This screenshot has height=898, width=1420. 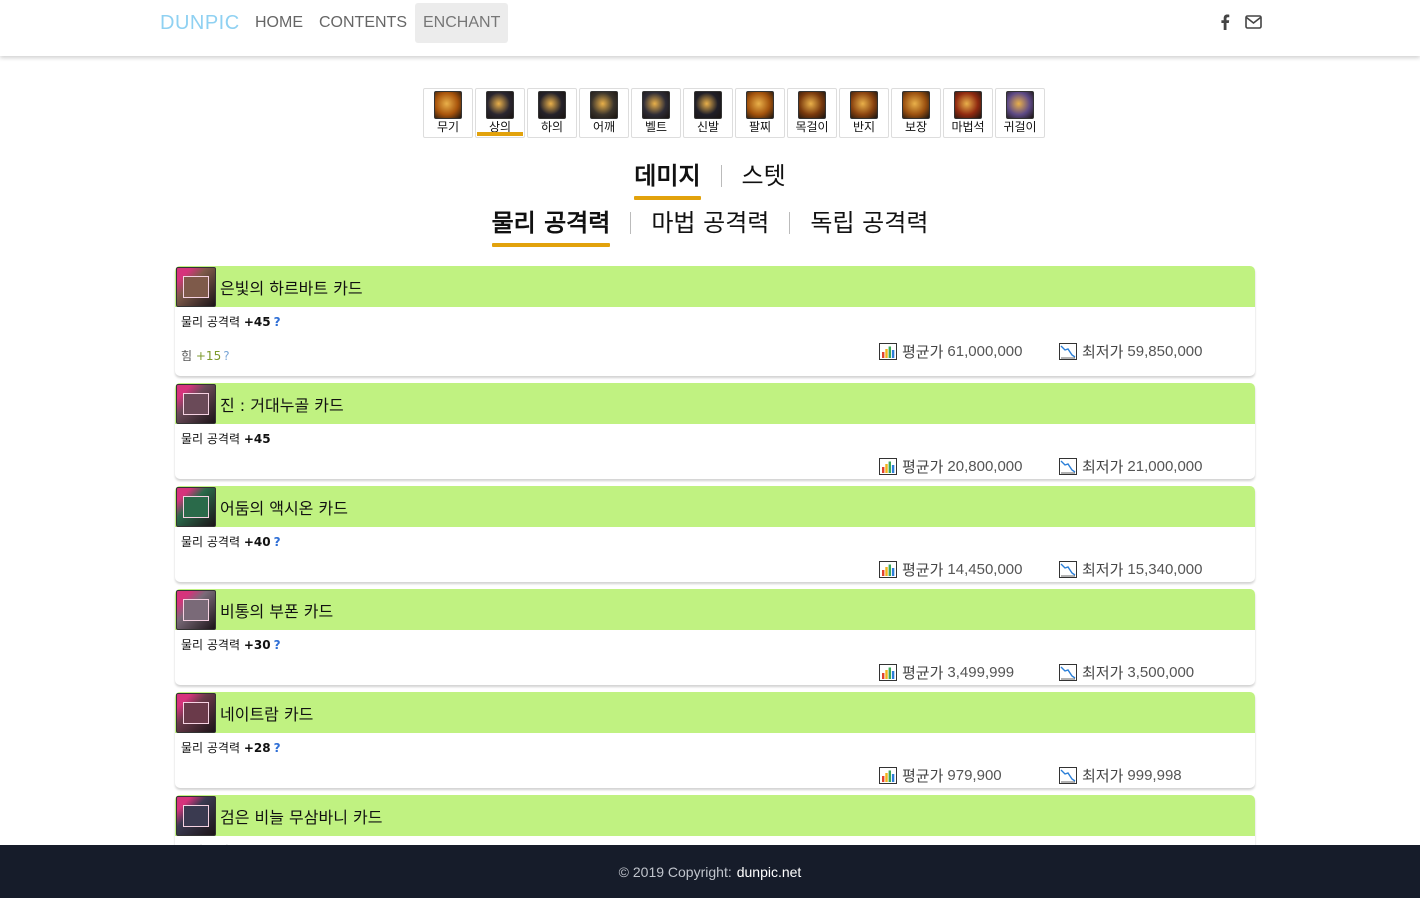 What do you see at coordinates (715, 657) in the screenshot?
I see `card-body: 물리 공격력 +30? 평균가 3,499,999 최저가 3,500,000` at bounding box center [715, 657].